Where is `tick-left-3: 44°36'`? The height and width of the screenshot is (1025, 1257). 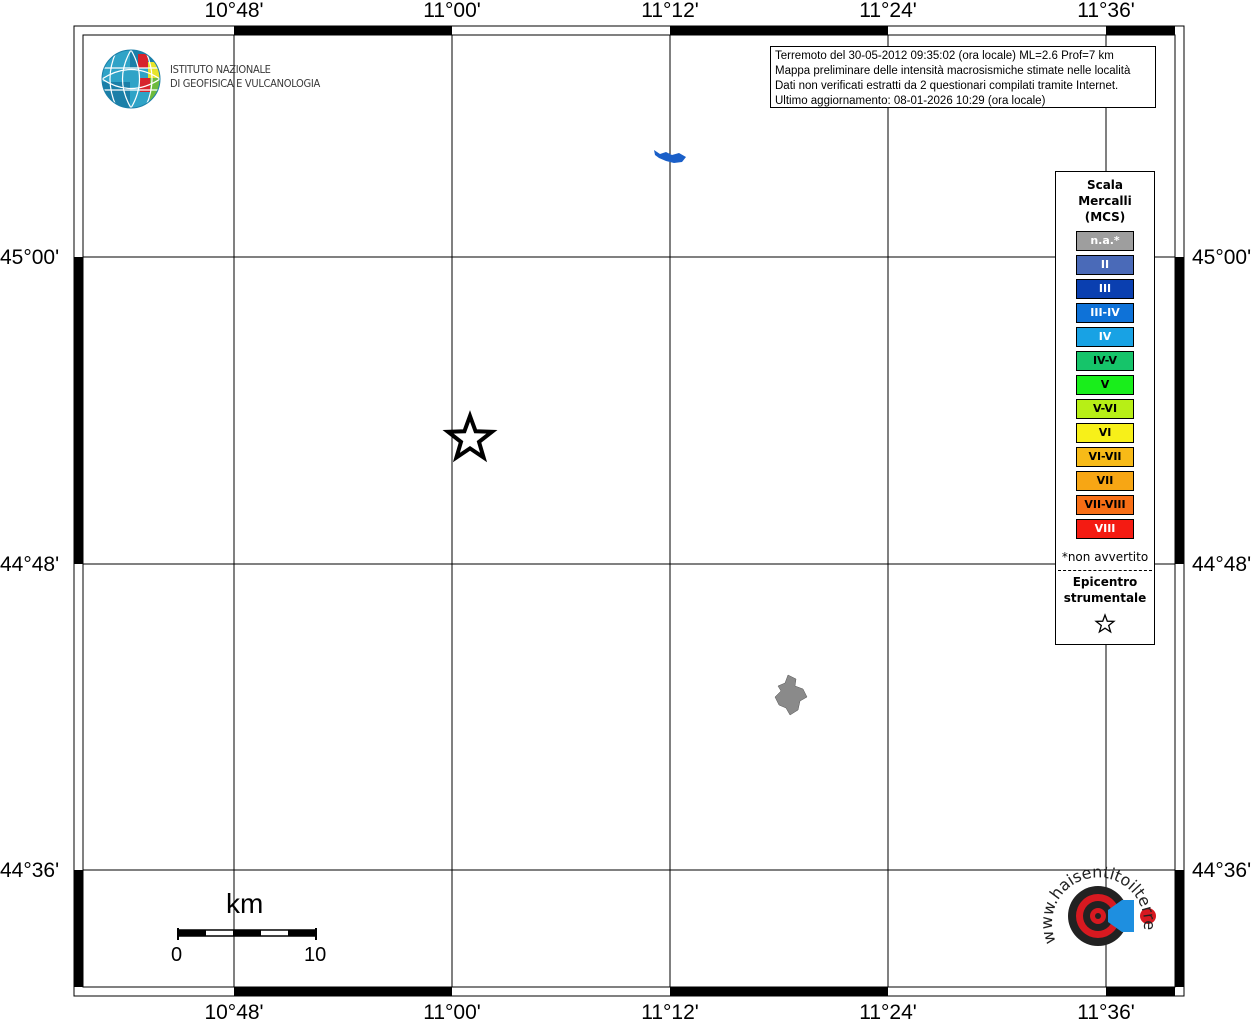 tick-left-3: 44°36' is located at coordinates (30, 870).